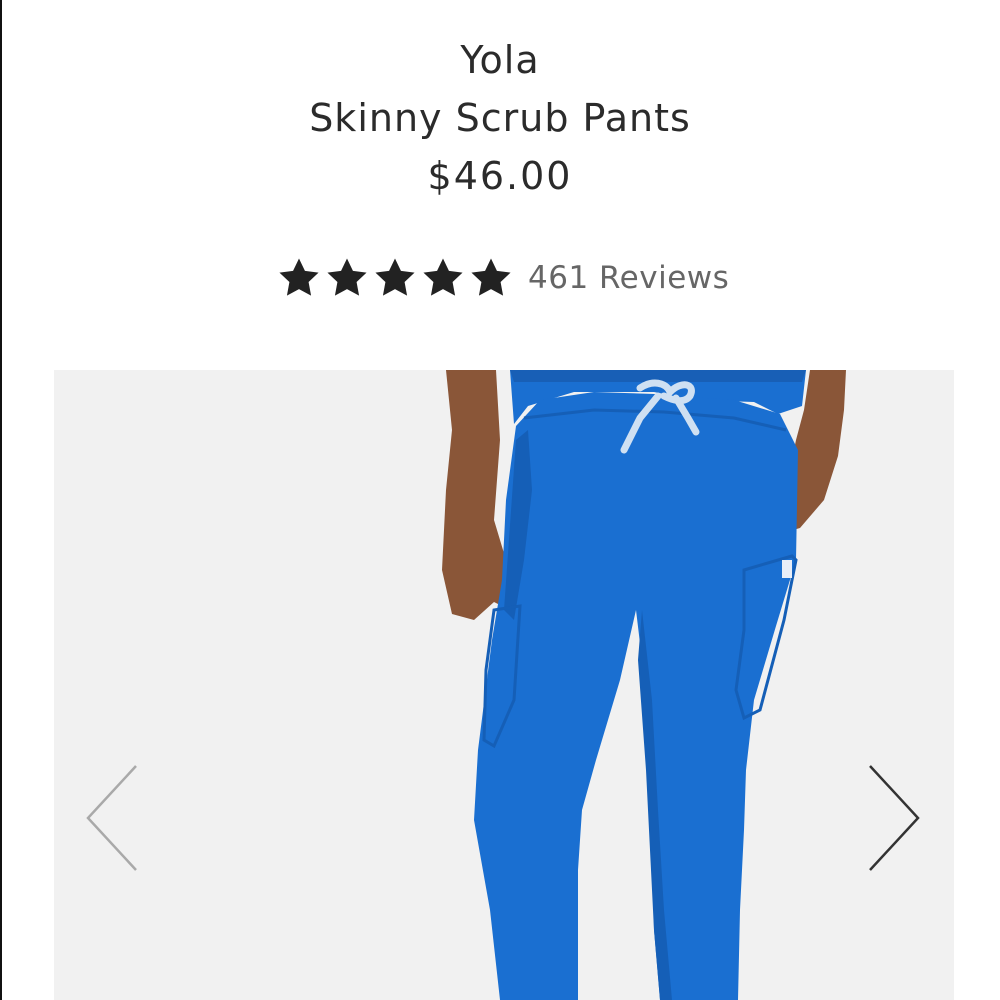 The image size is (1000, 1000). I want to click on window-edge, so click(1, 500).